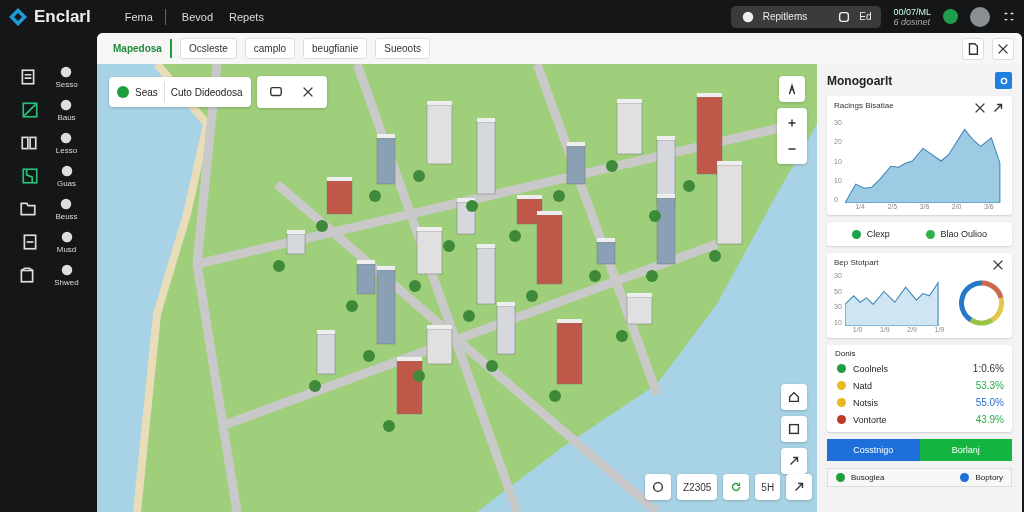 Image resolution: width=1024 pixels, height=512 pixels. Describe the element at coordinates (868, 477) in the screenshot. I see `footer-label: Busoglea` at that location.